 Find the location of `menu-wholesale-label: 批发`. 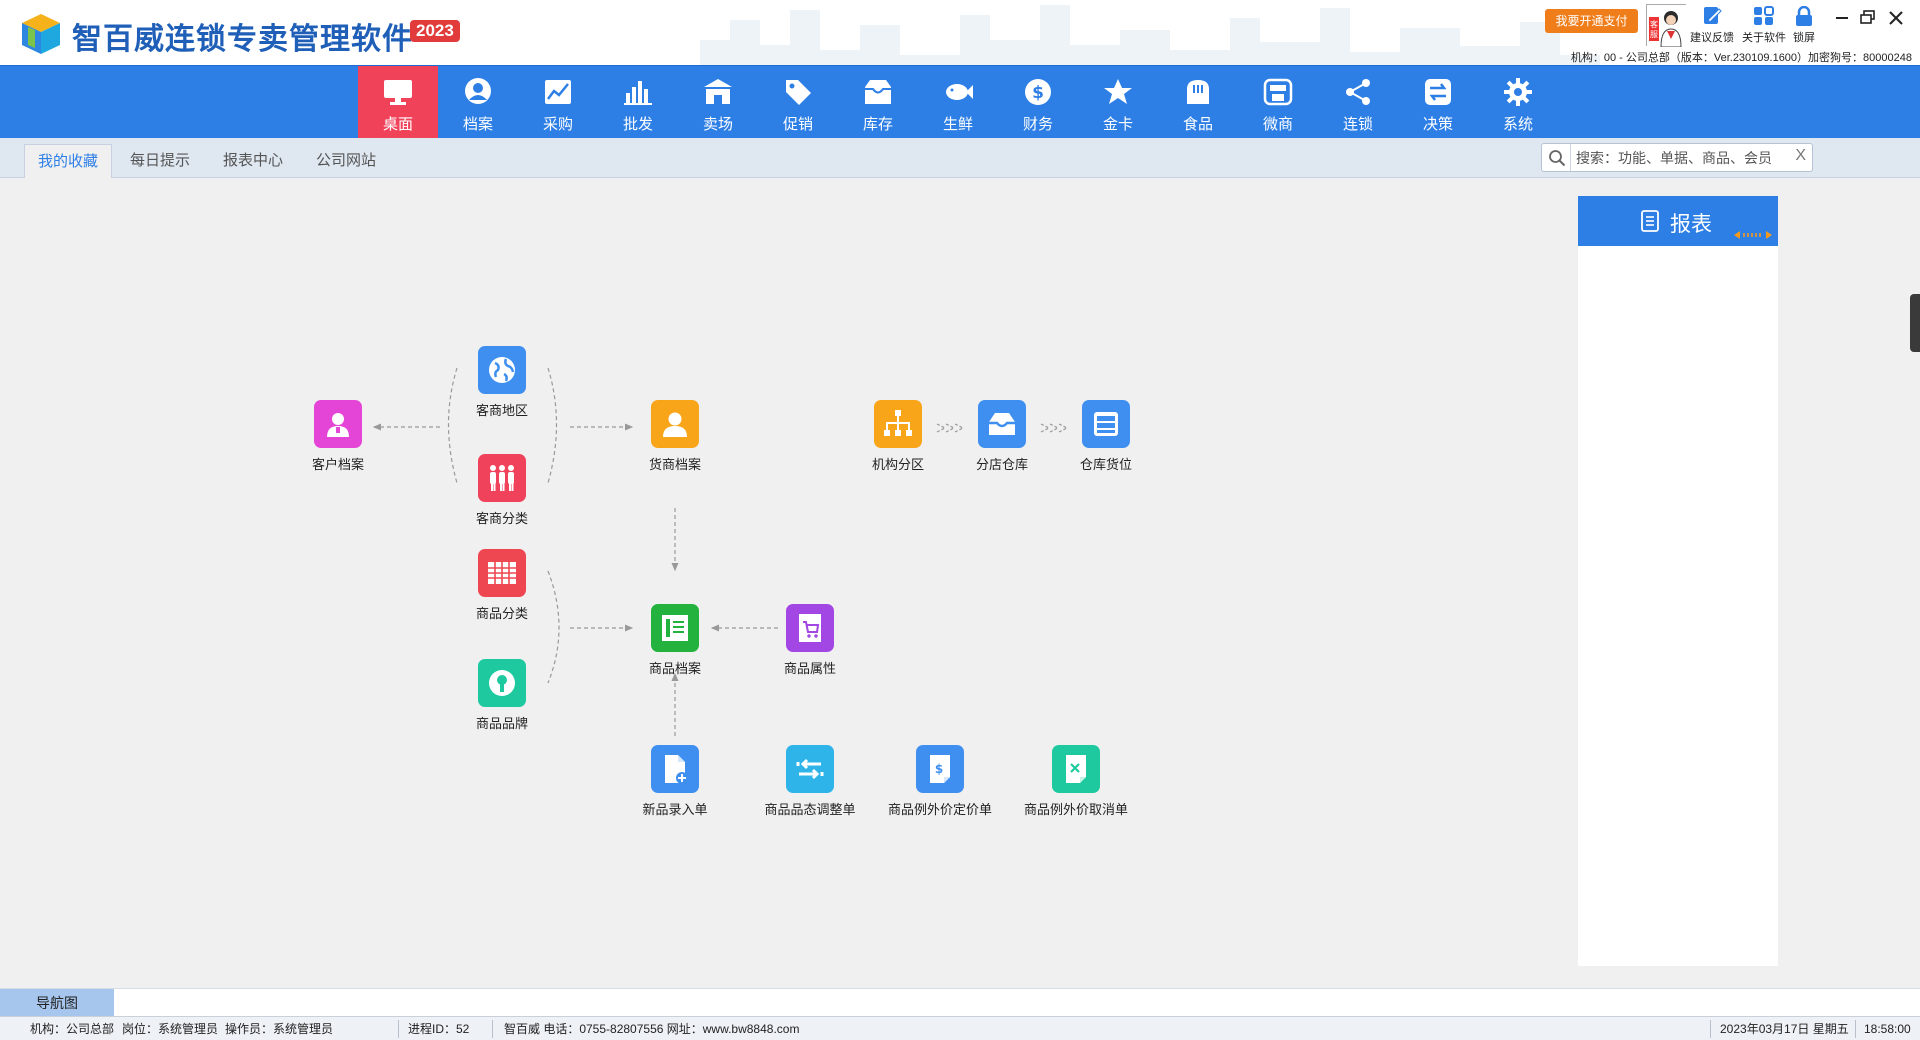

menu-wholesale-label: 批发 is located at coordinates (637, 124).